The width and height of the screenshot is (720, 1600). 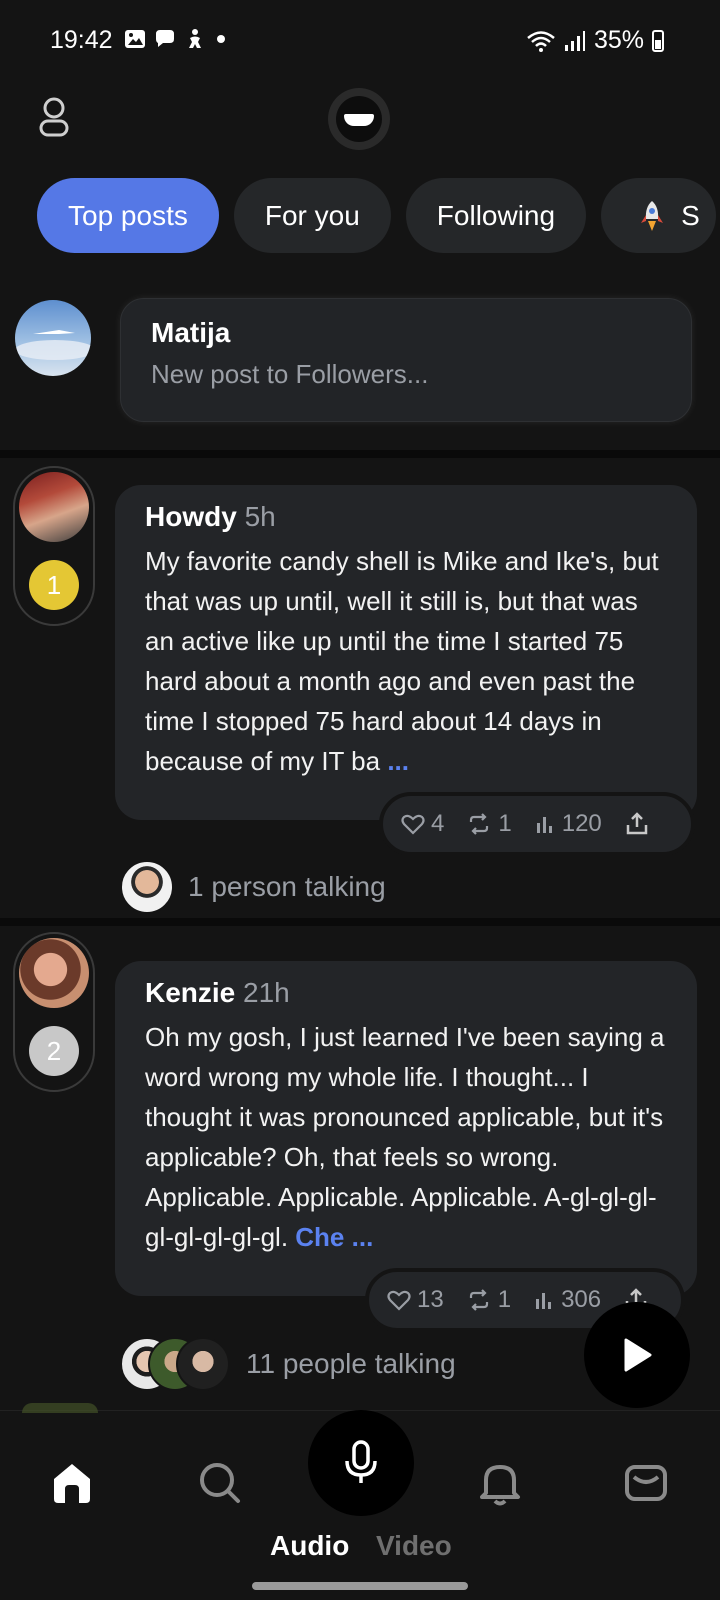 I want to click on play-icon, so click(x=638, y=1355).